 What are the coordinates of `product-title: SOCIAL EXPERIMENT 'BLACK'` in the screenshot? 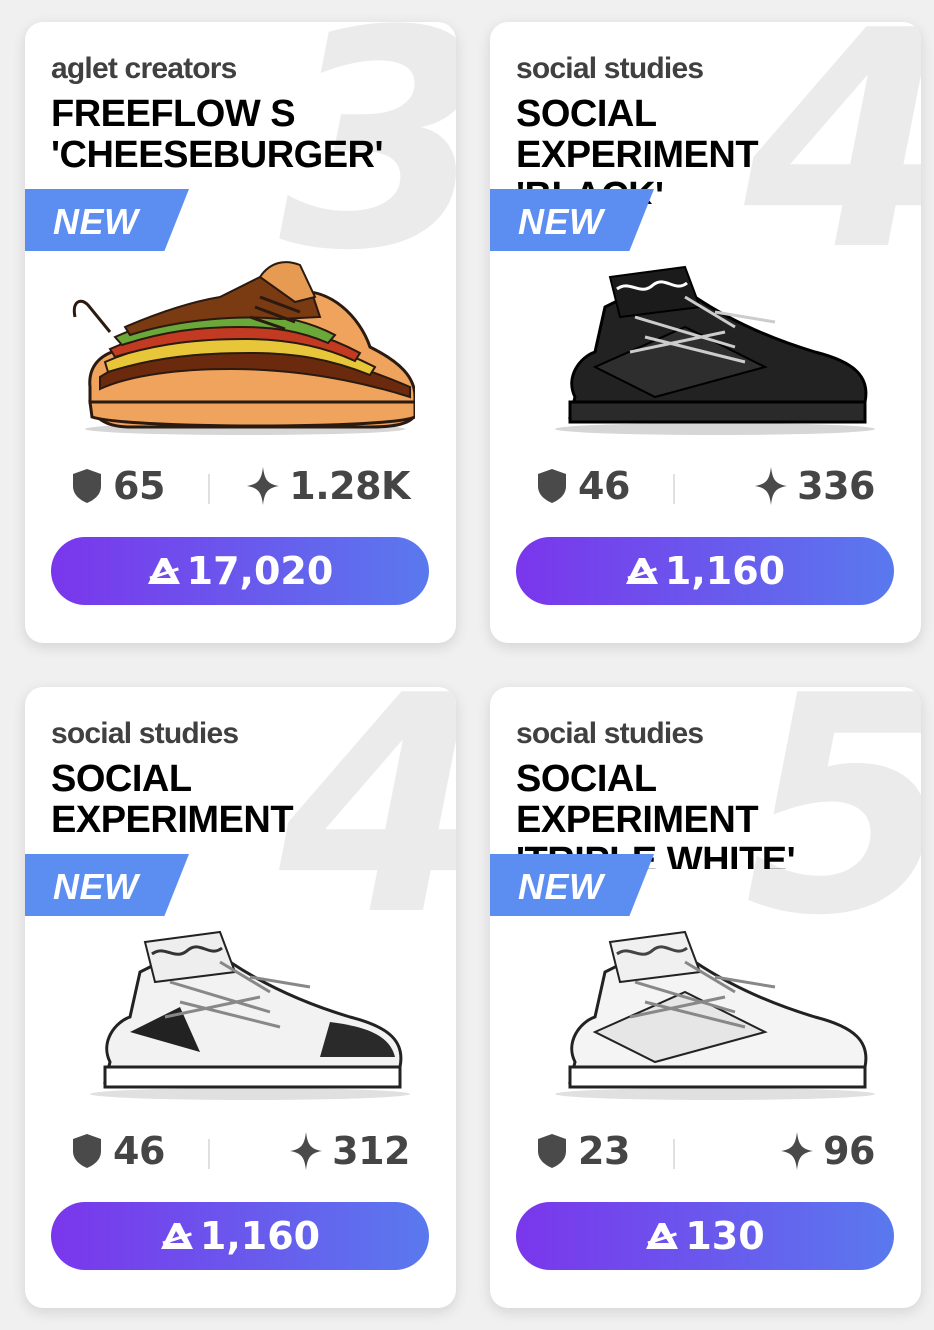 It's located at (637, 149).